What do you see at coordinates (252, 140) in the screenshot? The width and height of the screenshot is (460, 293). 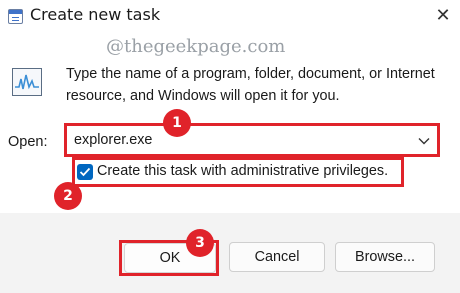 I see `highlight-open-field` at bounding box center [252, 140].